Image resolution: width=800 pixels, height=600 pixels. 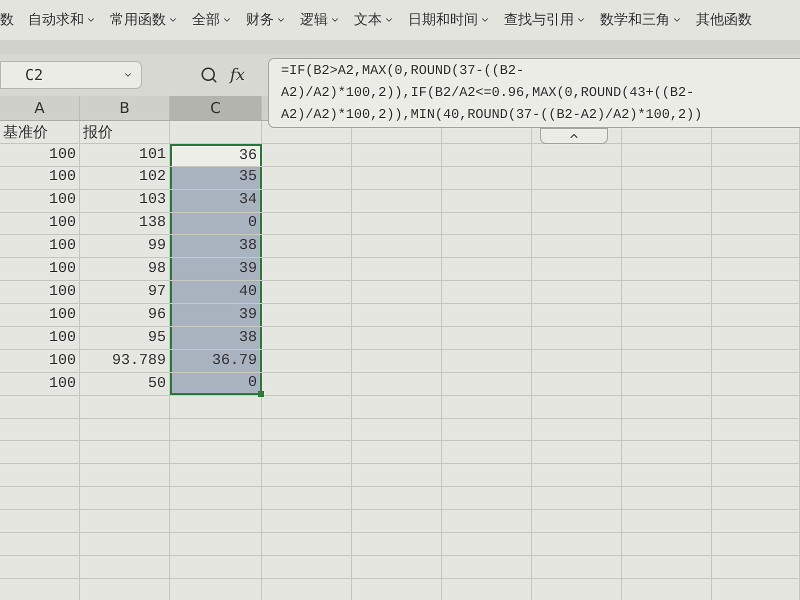 I want to click on ribbon-menu-button: 逻辑, so click(x=320, y=20).